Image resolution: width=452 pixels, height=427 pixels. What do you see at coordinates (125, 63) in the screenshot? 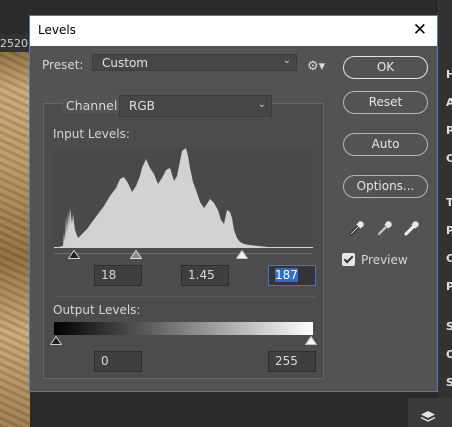
I see `preset-value: Custom` at bounding box center [125, 63].